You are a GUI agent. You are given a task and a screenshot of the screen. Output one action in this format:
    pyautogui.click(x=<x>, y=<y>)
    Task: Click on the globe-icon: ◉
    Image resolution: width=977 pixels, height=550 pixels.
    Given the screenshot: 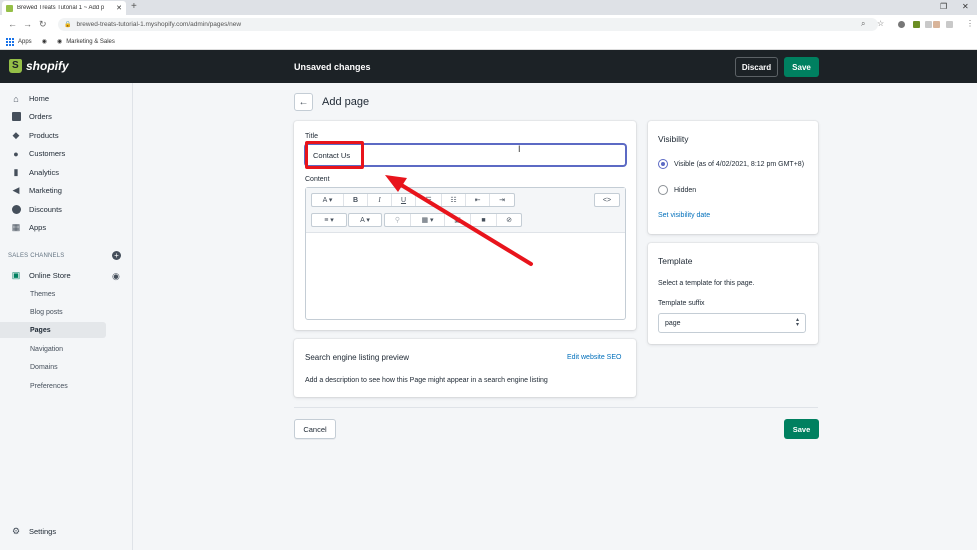 What is the action you would take?
    pyautogui.click(x=44, y=42)
    